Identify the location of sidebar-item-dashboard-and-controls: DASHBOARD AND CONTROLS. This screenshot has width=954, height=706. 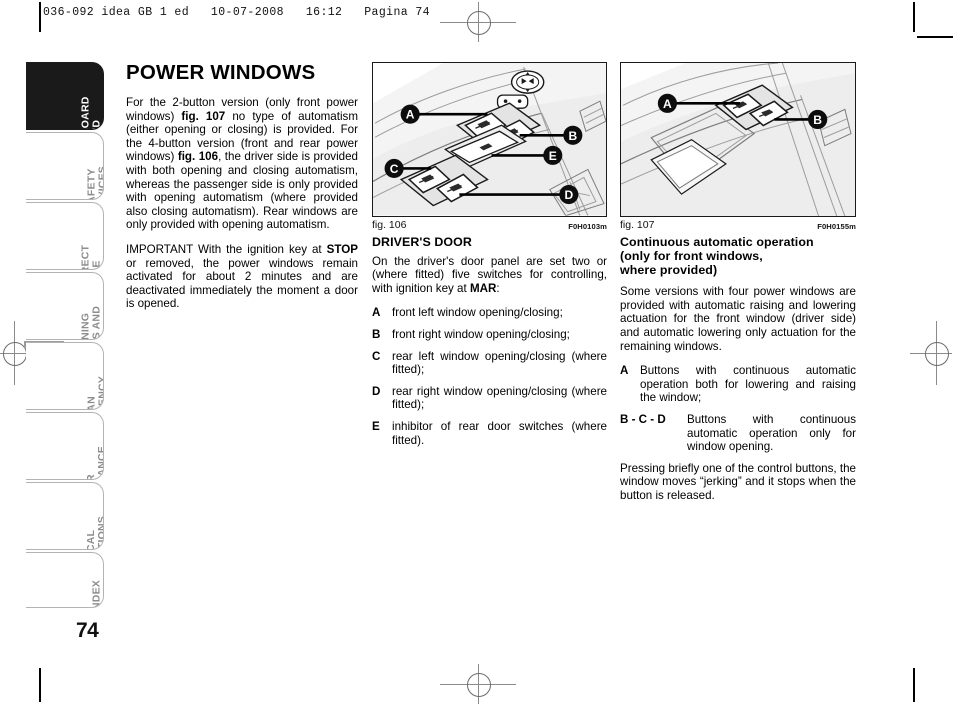
(65, 96).